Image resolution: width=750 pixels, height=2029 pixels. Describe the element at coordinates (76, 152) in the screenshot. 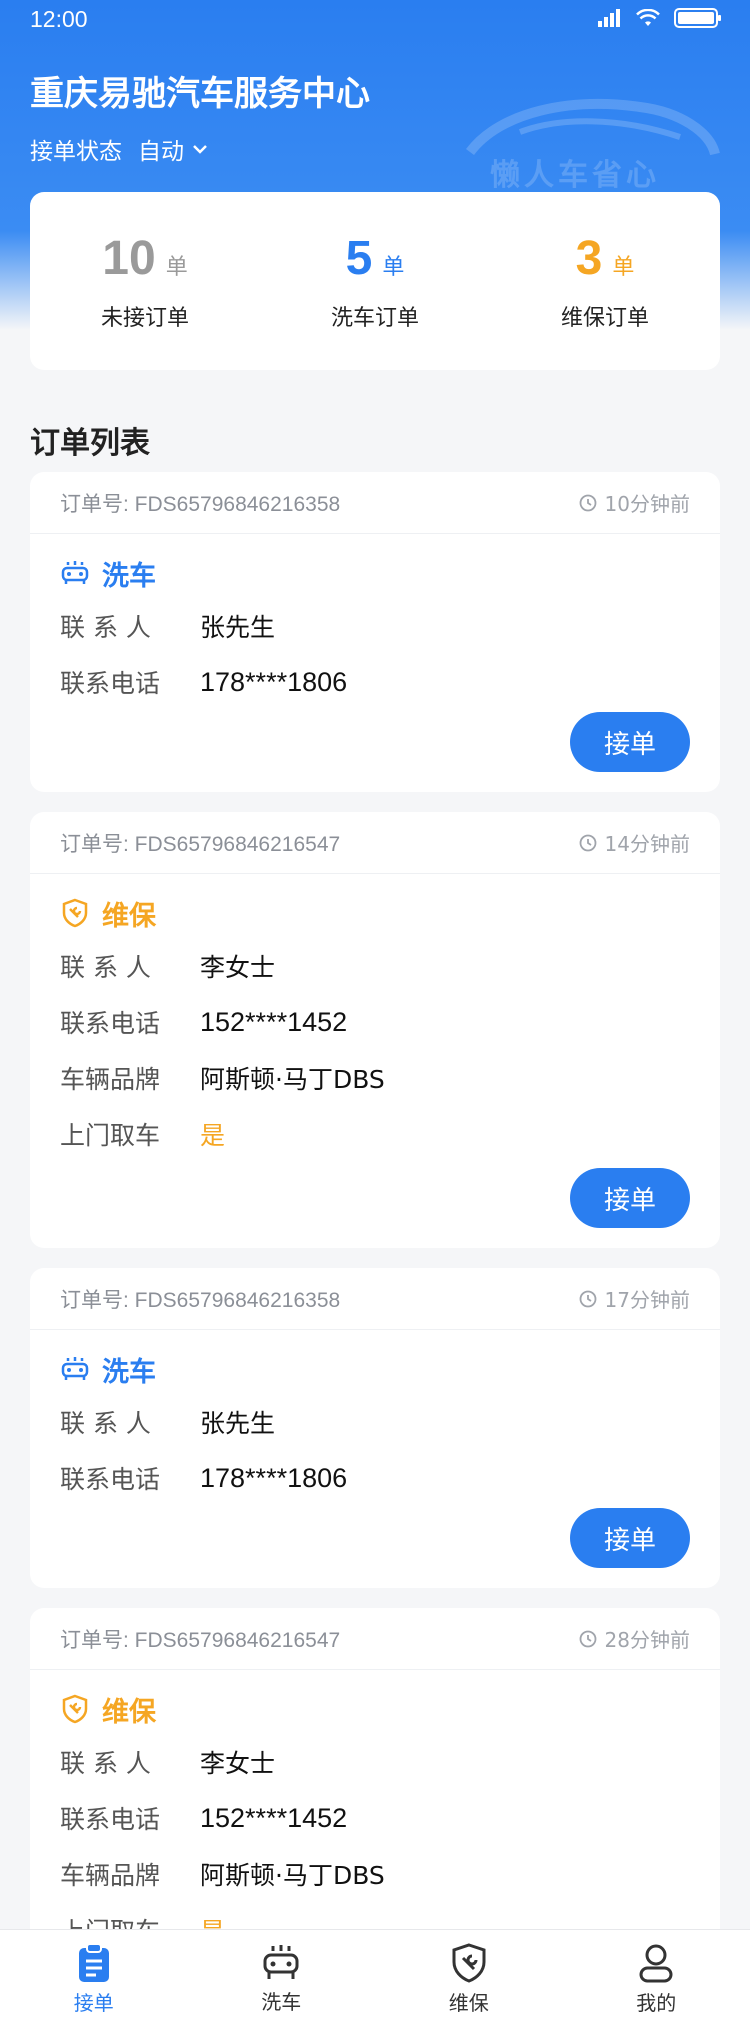

I see `accept-state-label: 接单状态` at that location.